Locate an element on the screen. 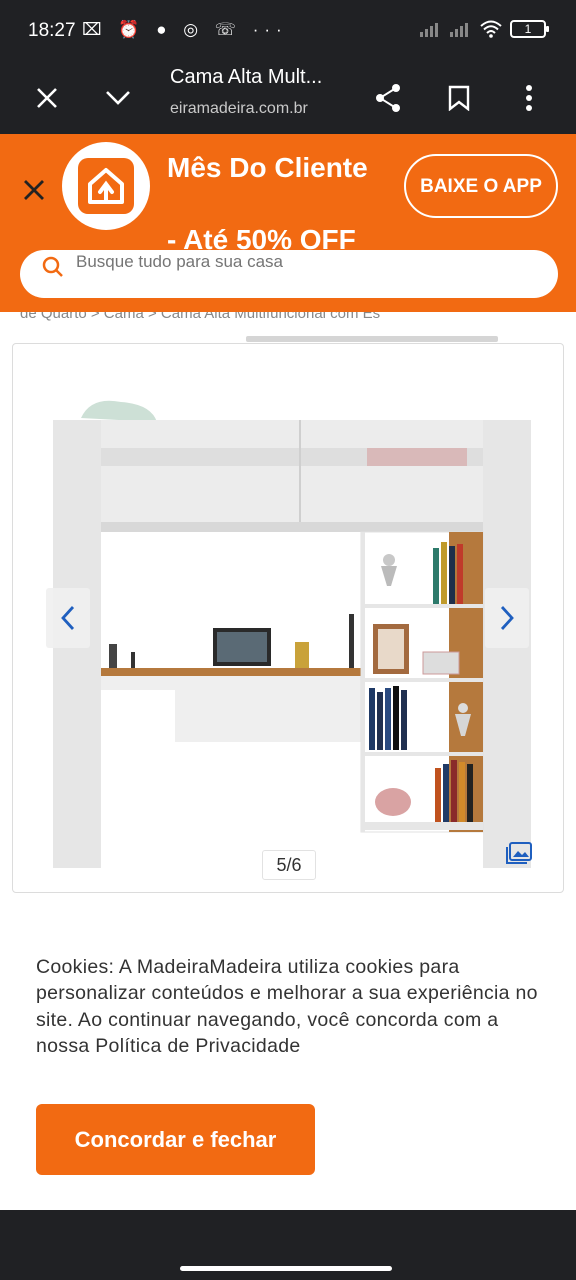  gallery-scroll-indicator is located at coordinates (372, 339).